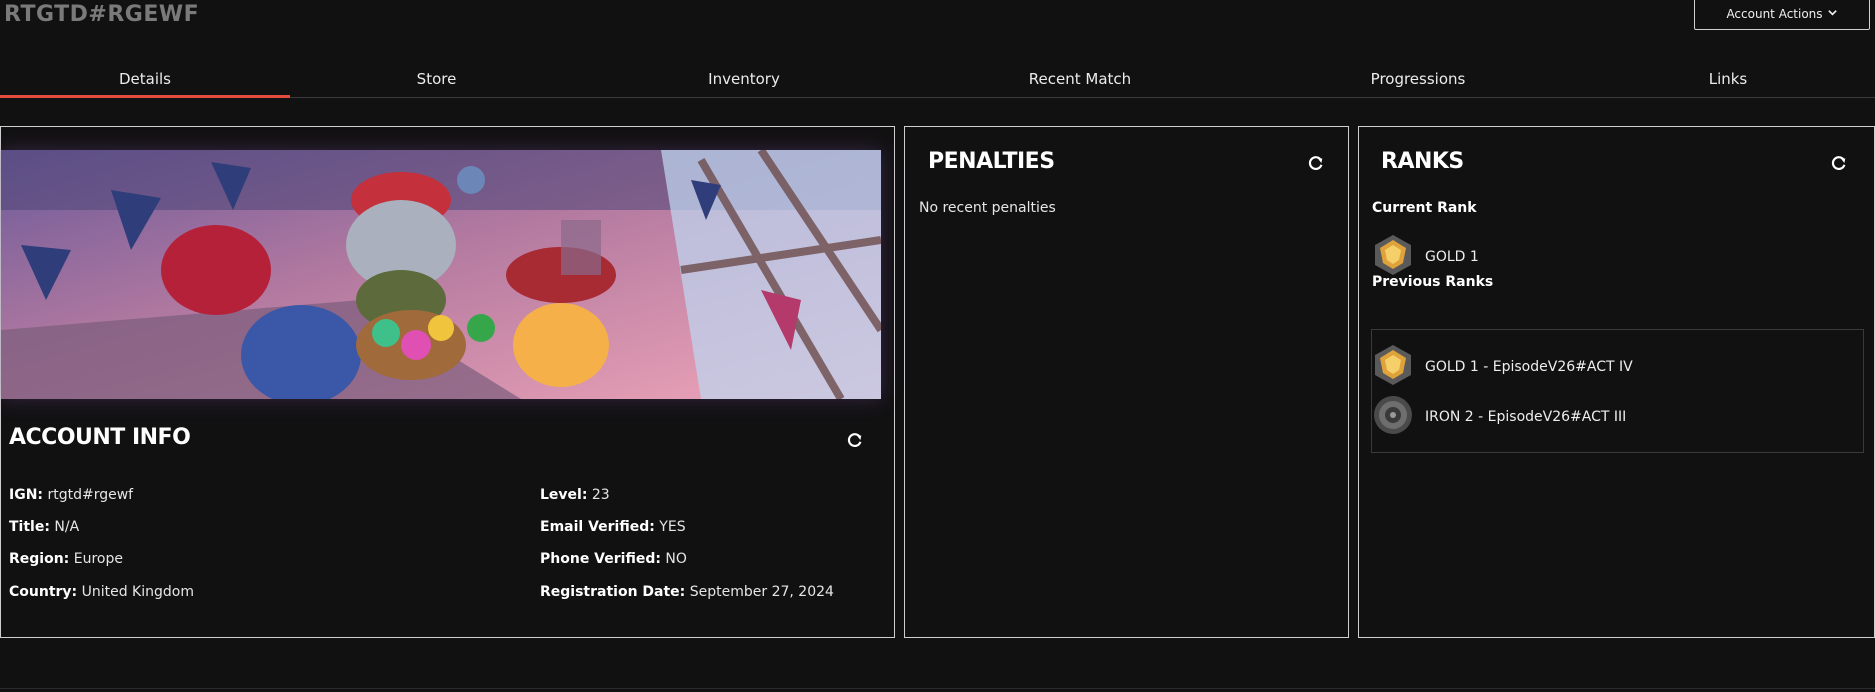 This screenshot has height=692, width=1875. I want to click on tab-store: Store, so click(436, 79).